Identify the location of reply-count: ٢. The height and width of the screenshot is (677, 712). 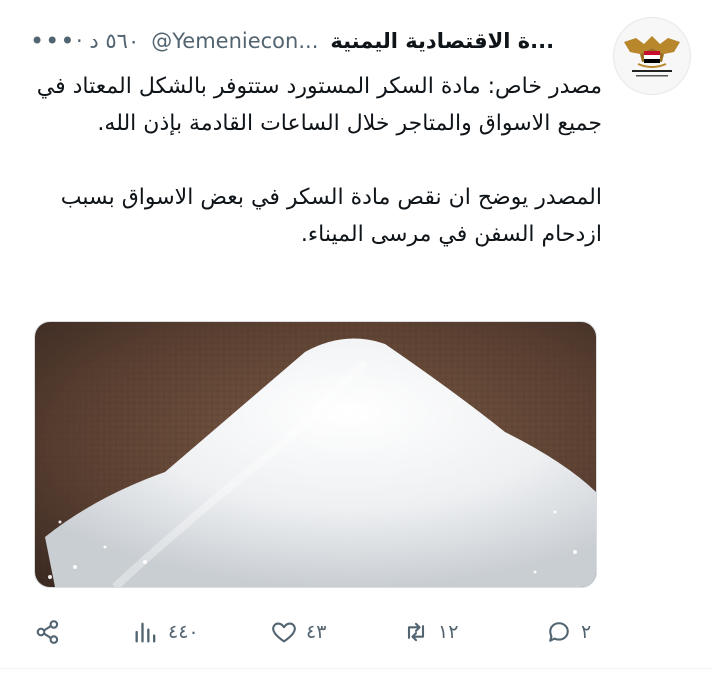
(586, 632).